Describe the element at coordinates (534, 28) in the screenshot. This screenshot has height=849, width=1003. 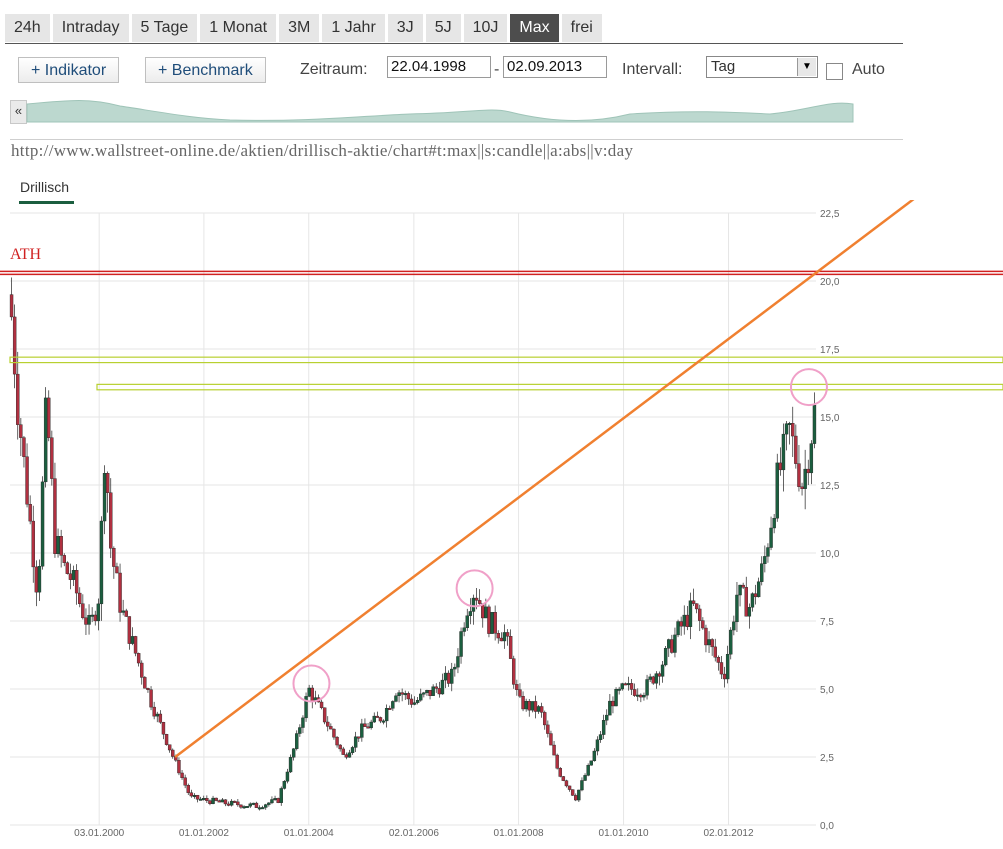
I see `tab-max: Max` at that location.